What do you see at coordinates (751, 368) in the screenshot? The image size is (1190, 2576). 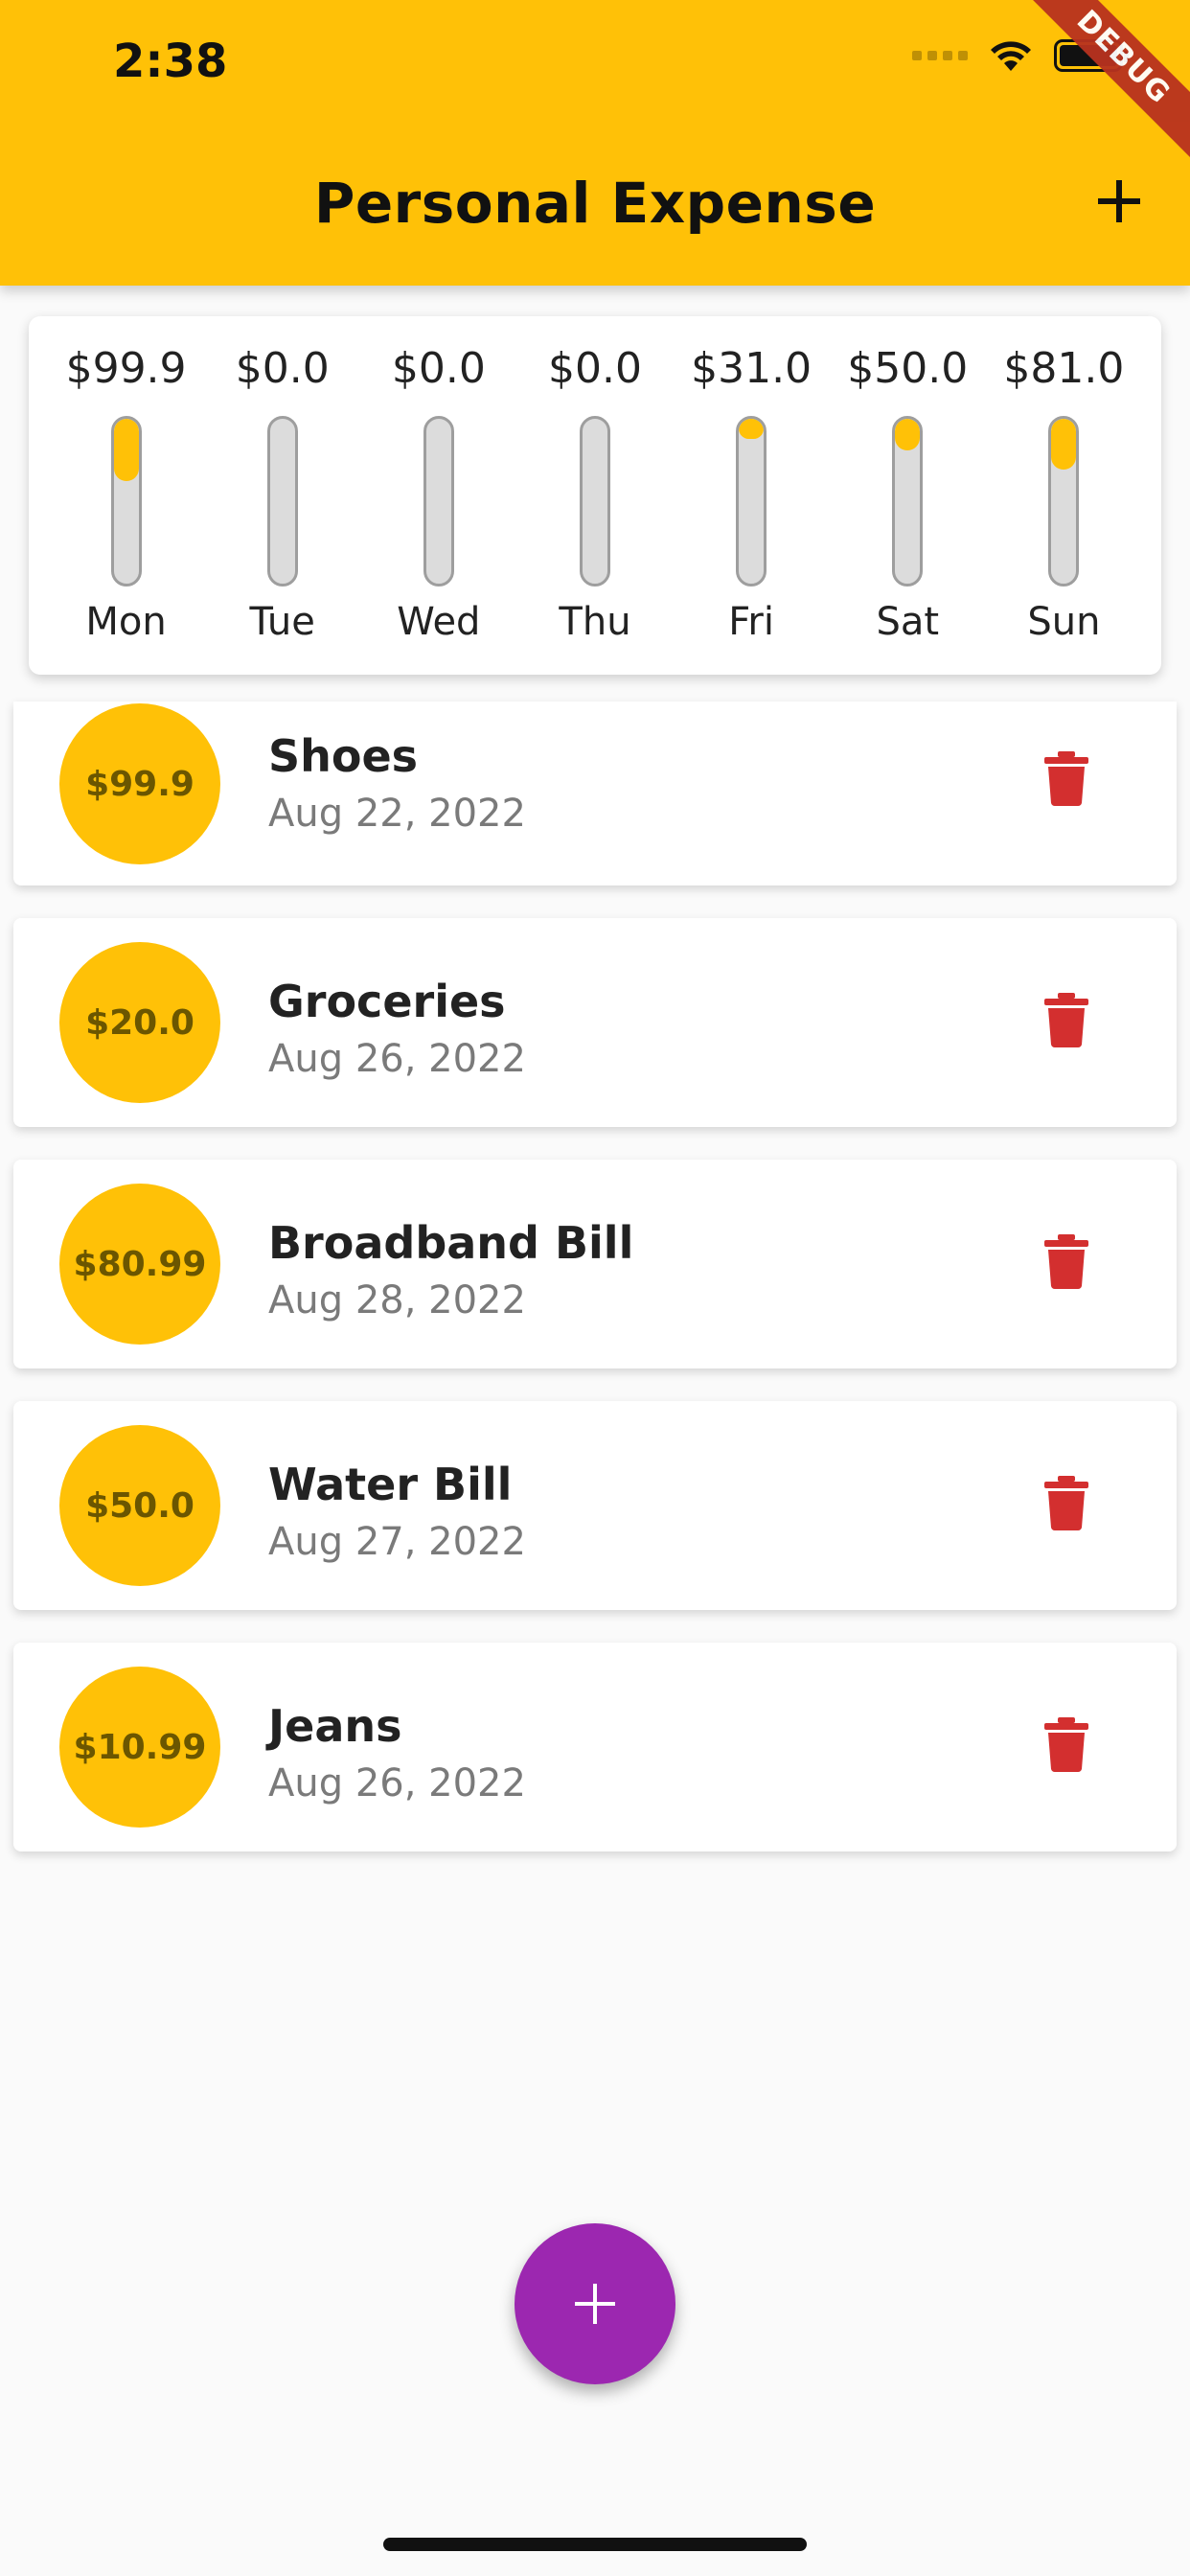 I see `bar-amount: $31.0` at bounding box center [751, 368].